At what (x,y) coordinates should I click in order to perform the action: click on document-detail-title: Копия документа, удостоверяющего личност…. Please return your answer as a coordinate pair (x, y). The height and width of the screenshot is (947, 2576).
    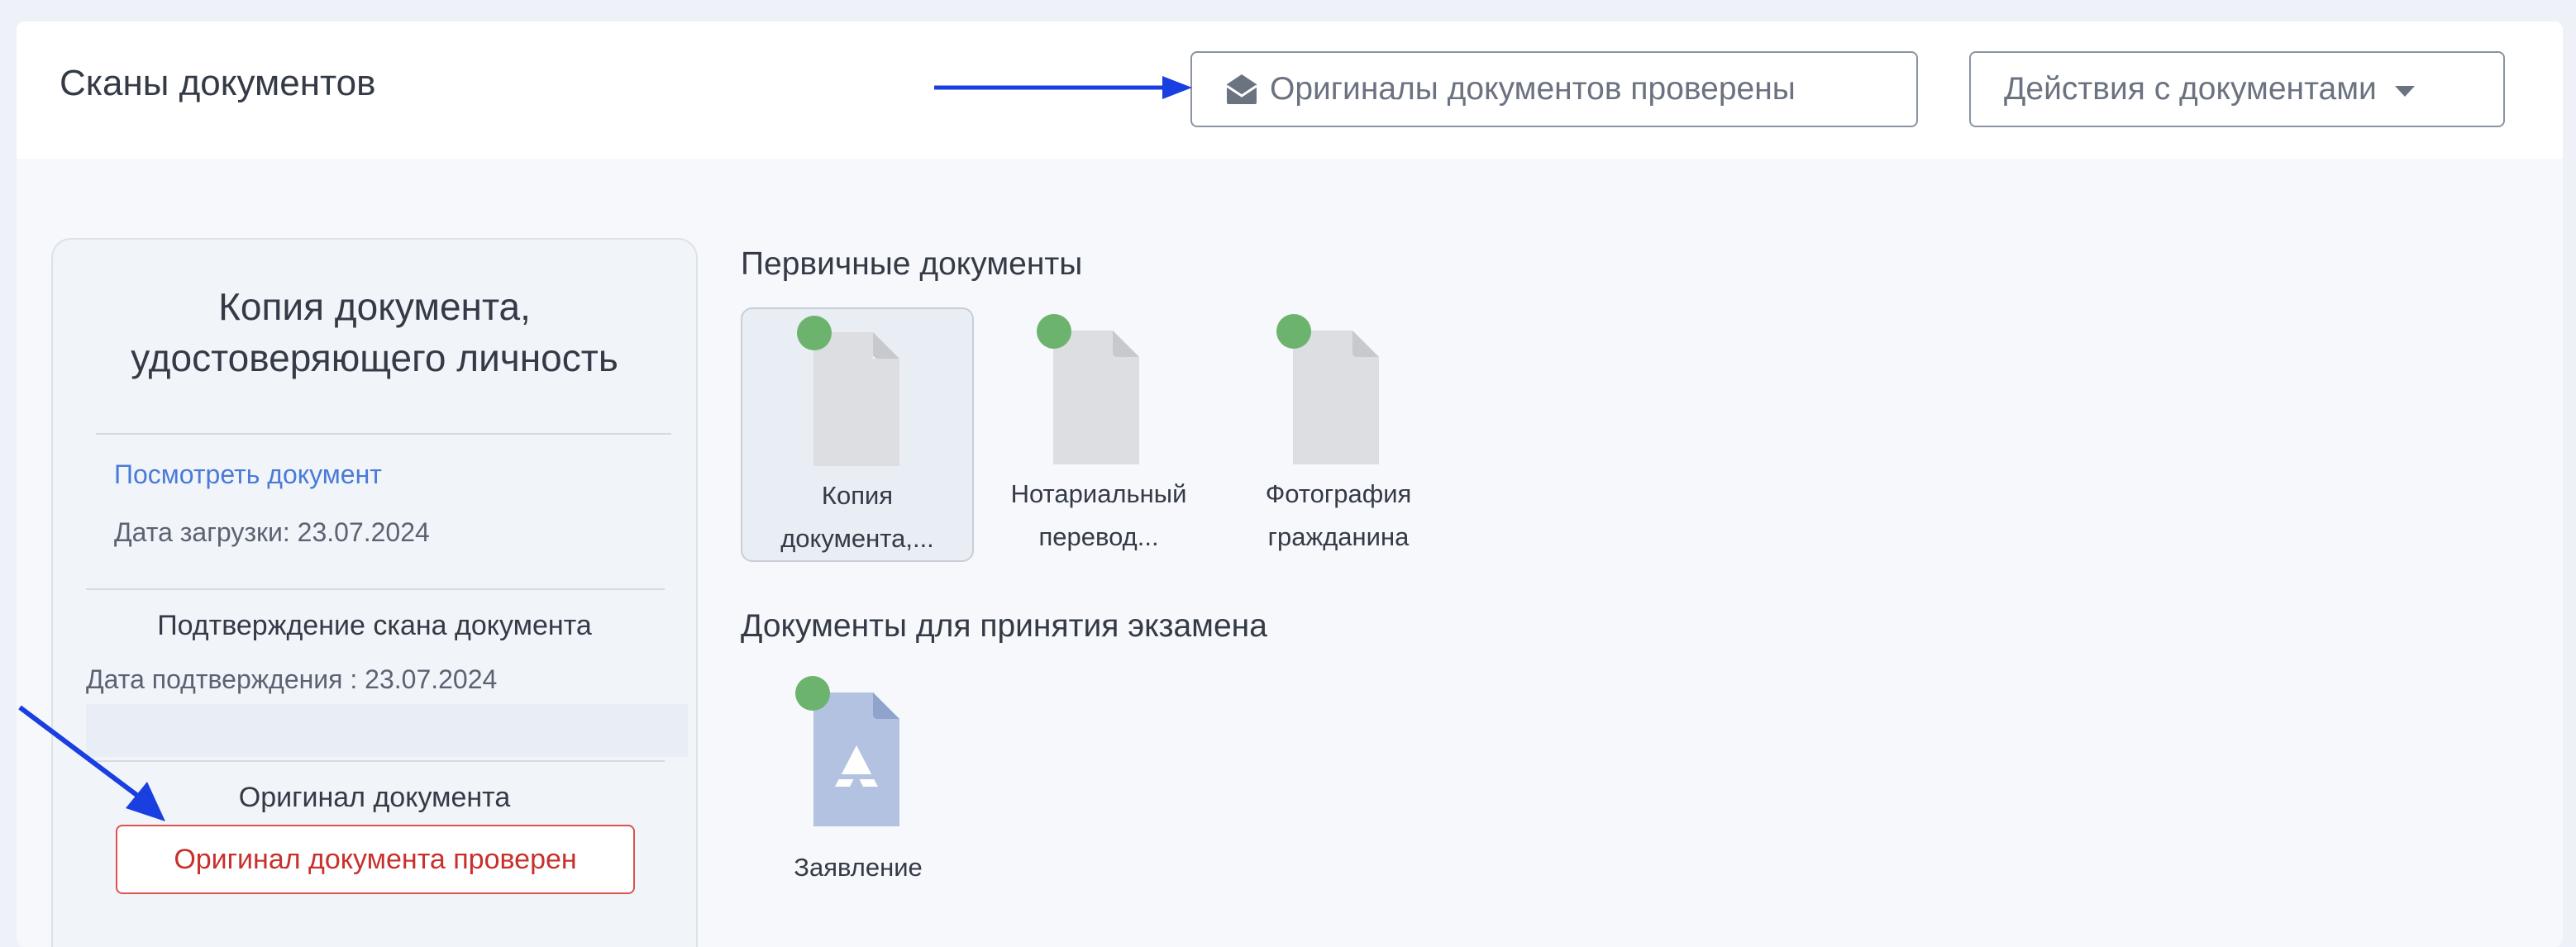
    Looking at the image, I should click on (374, 332).